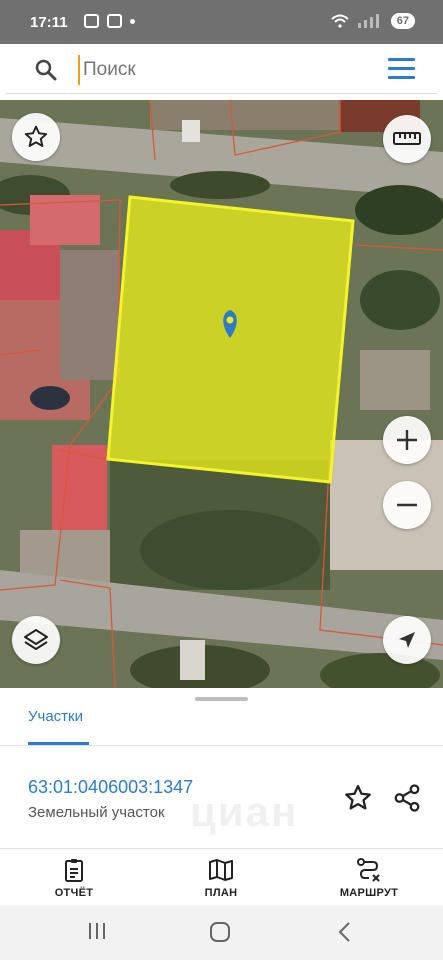 This screenshot has height=960, width=443. Describe the element at coordinates (244, 811) in the screenshot. I see `watermark: циан` at that location.